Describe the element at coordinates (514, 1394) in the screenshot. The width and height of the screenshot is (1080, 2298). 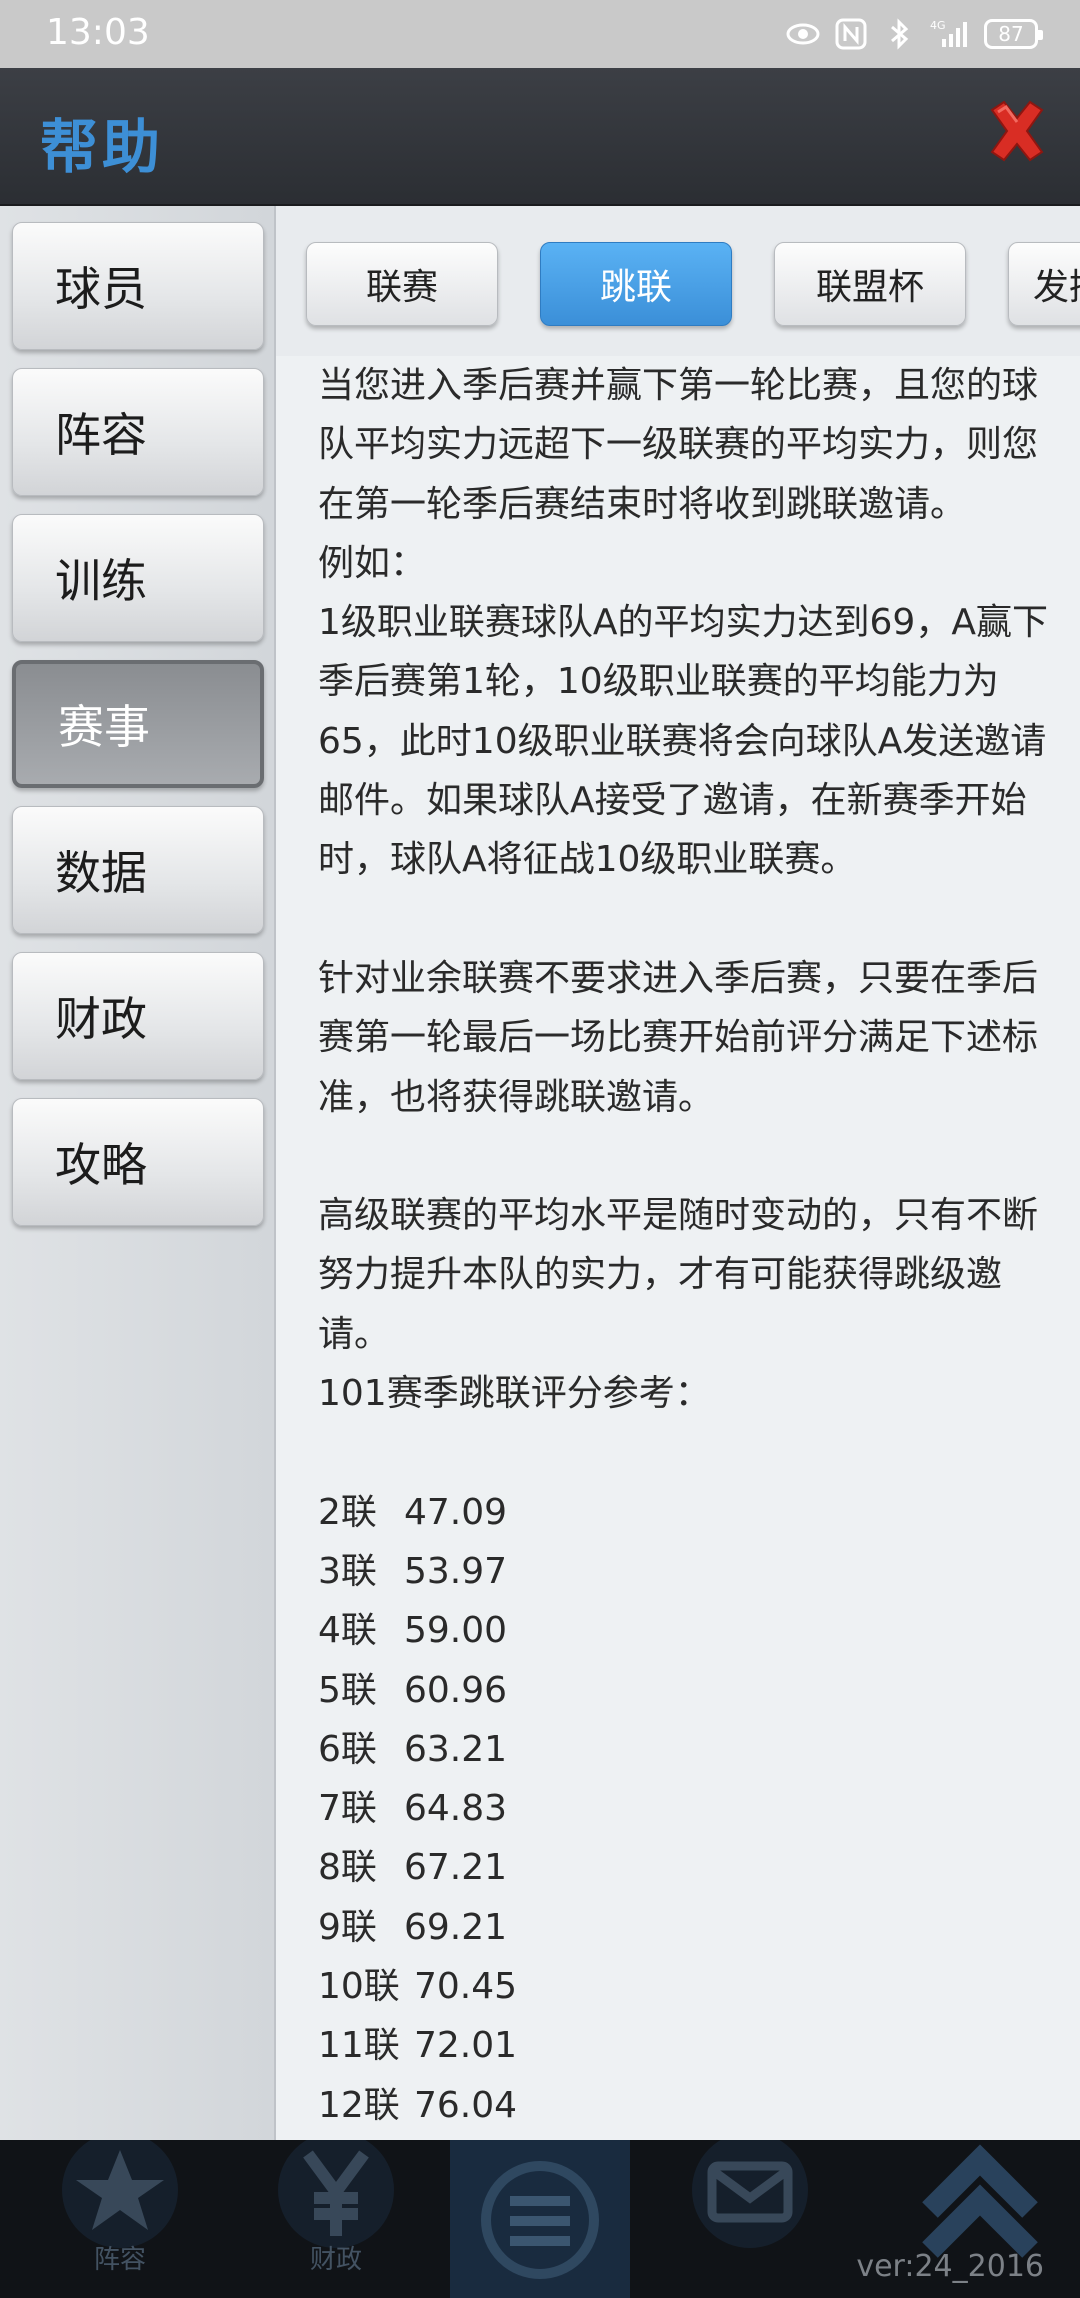
I see `scores-title: 101赛季跳联评分参考：` at that location.